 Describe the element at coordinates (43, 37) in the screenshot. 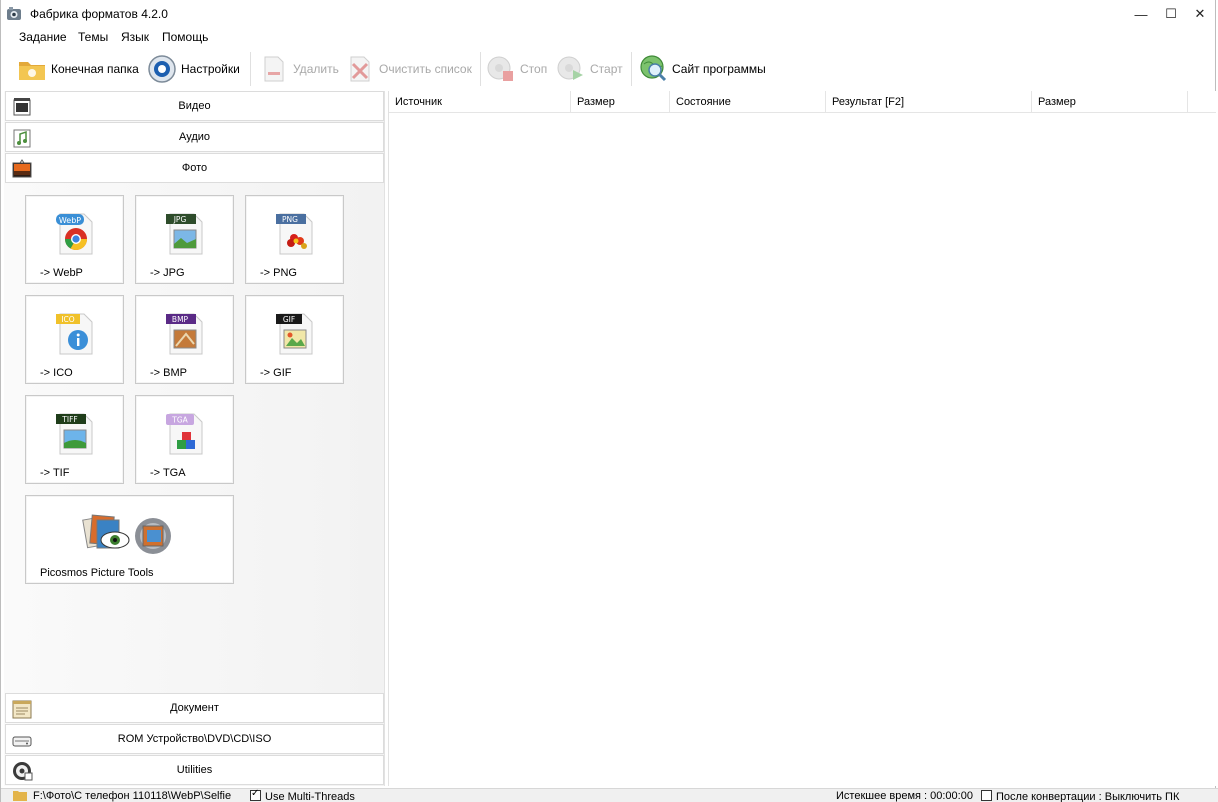

I see `menu-task: Задание` at that location.